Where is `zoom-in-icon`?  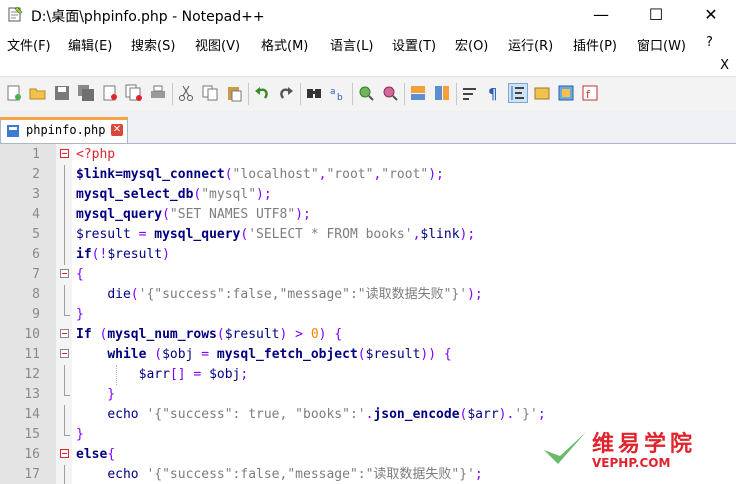
zoom-in-icon is located at coordinates (366, 93).